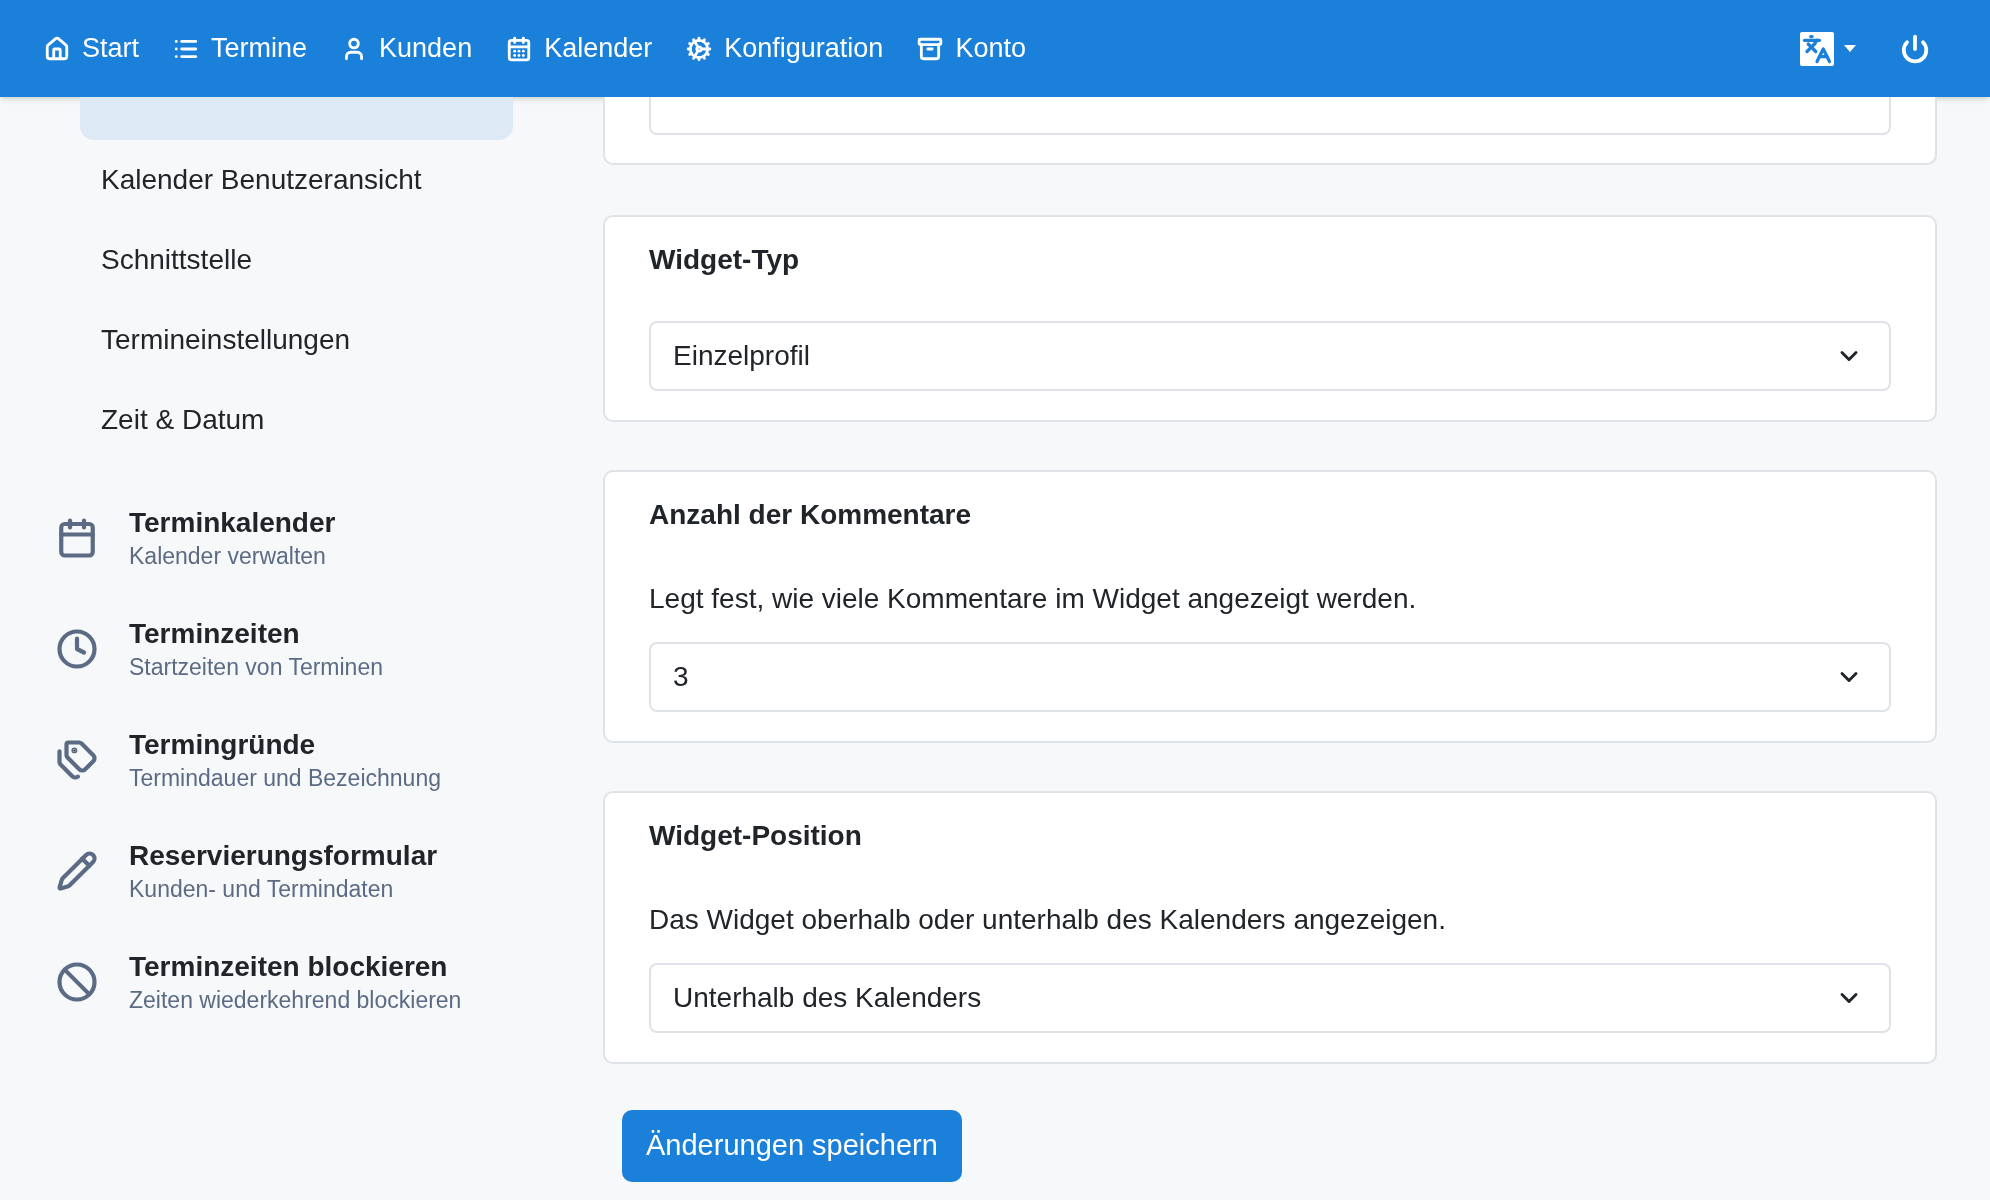  I want to click on sidebar-section-link: Reservierungsformular Kunden- und Termindaten, so click(283, 870).